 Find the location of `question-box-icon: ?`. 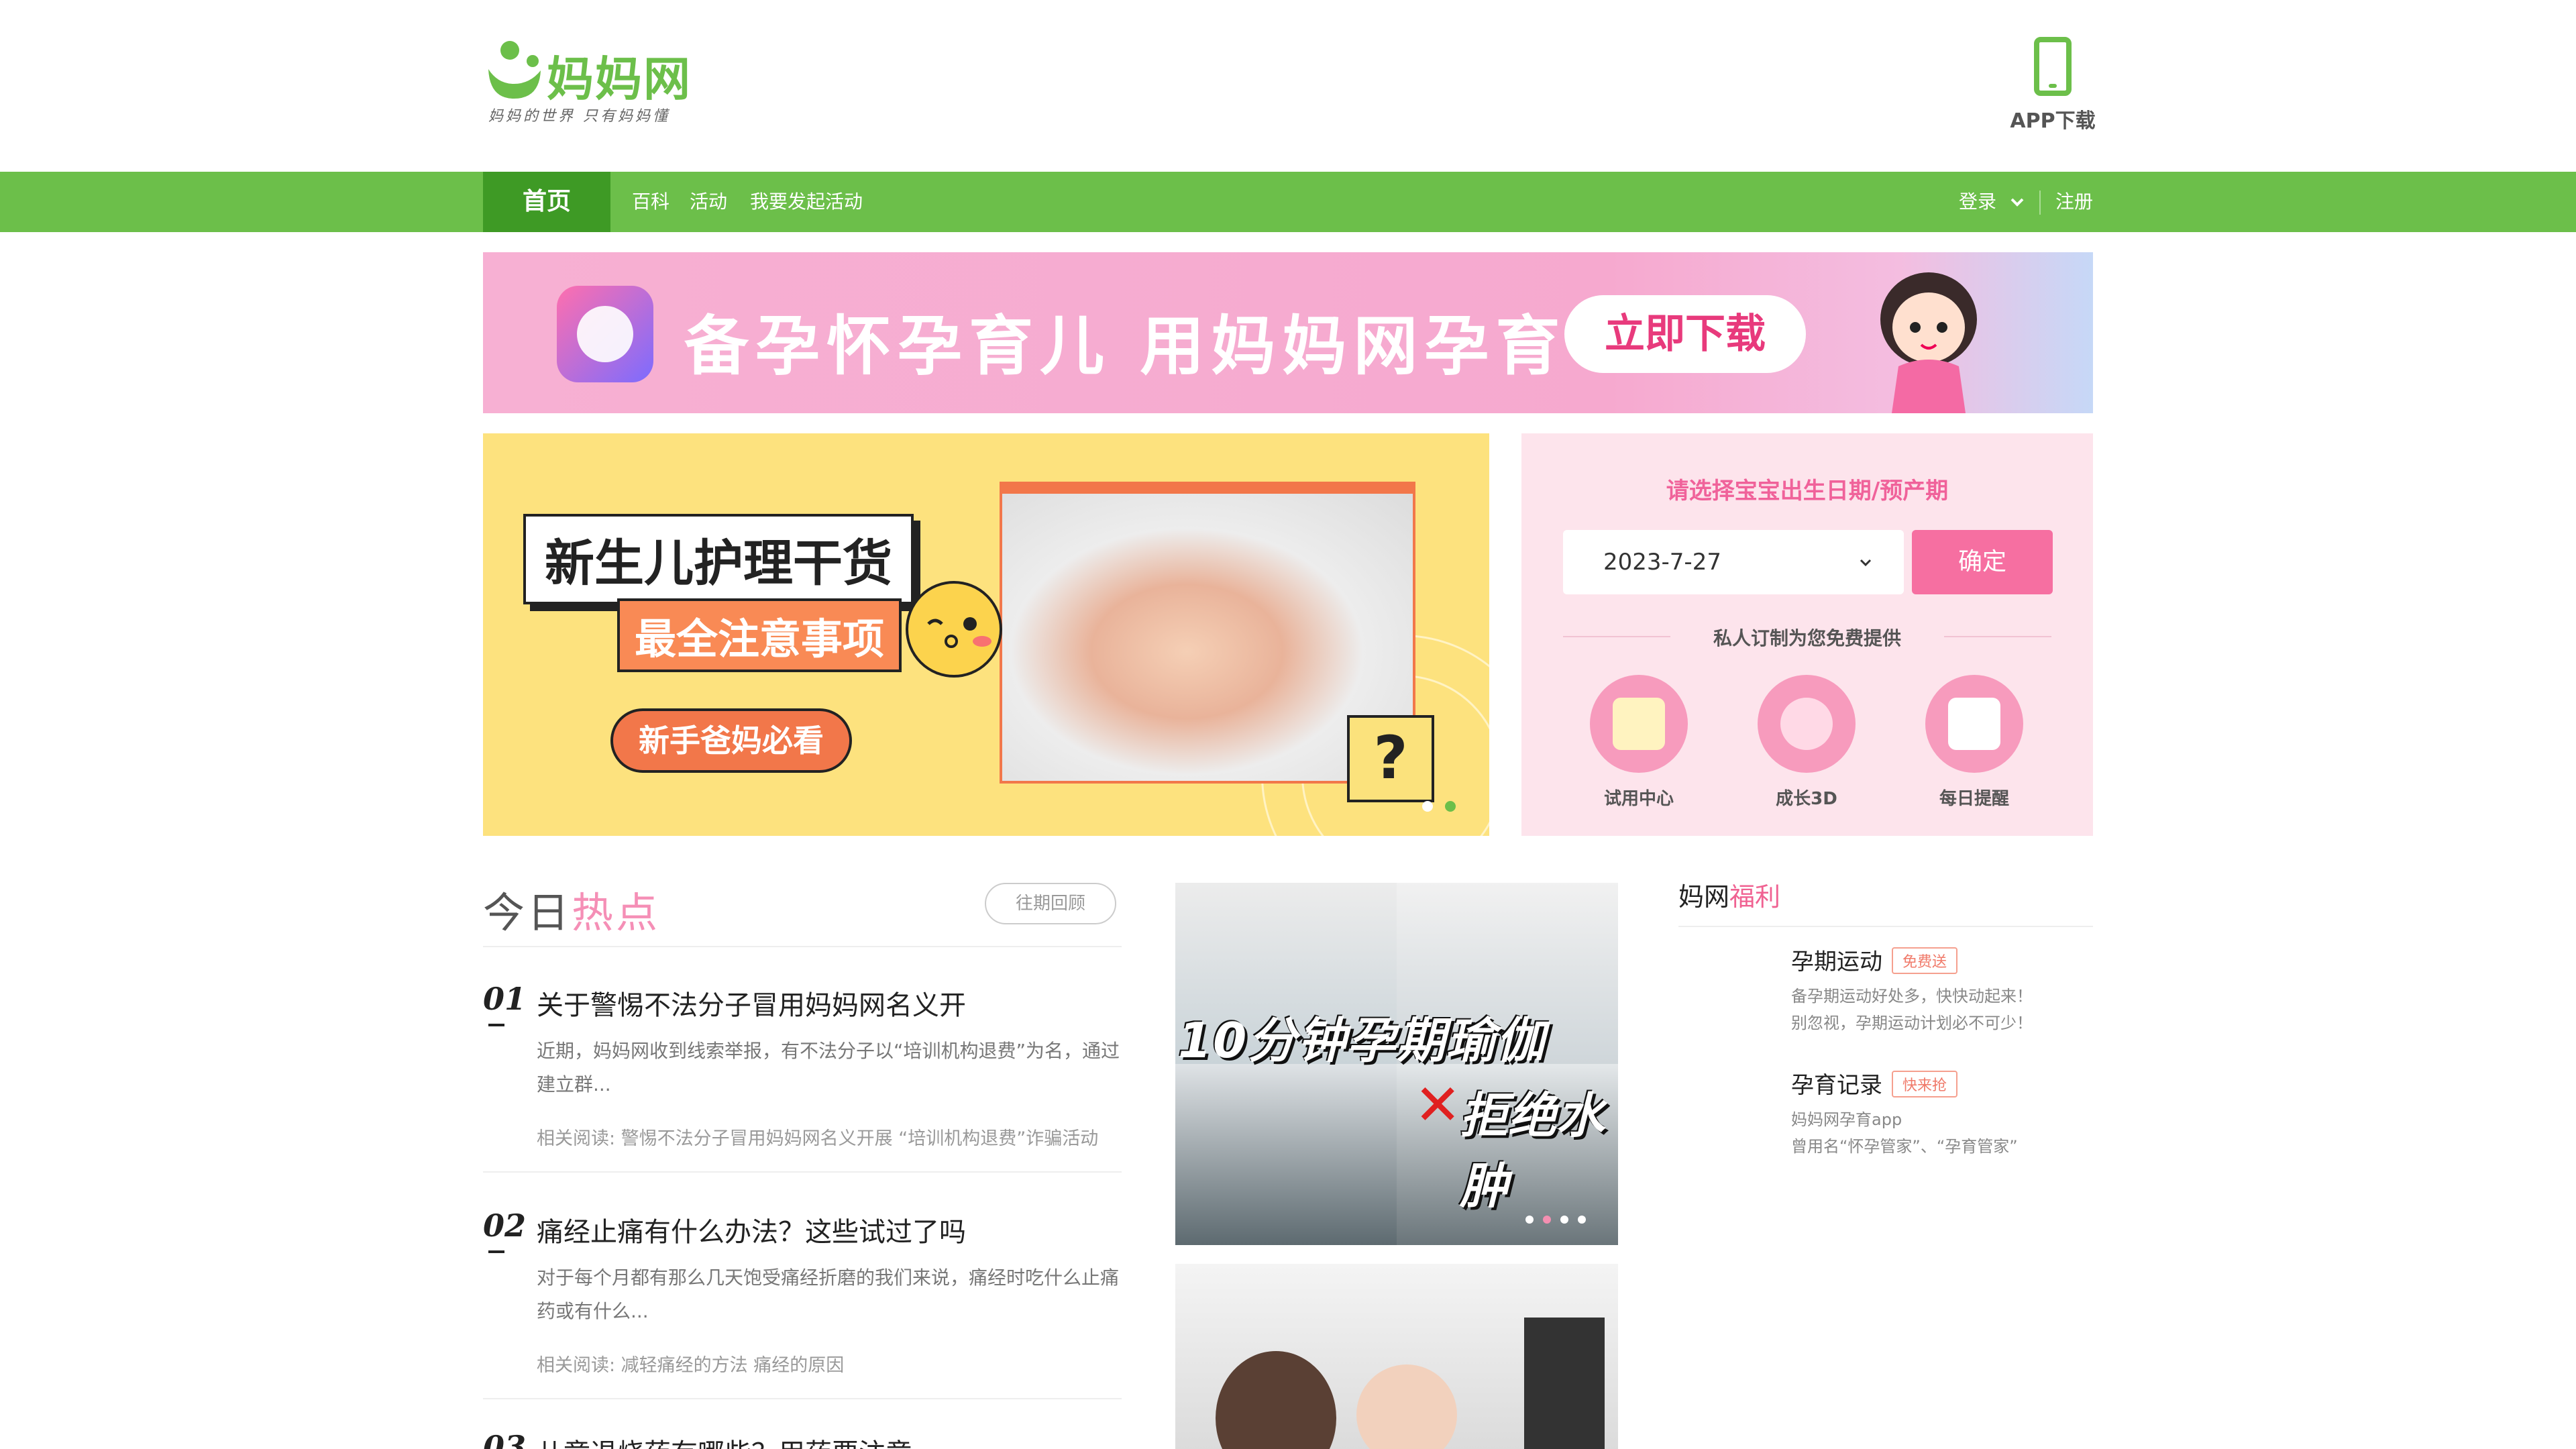

question-box-icon: ? is located at coordinates (1390, 758).